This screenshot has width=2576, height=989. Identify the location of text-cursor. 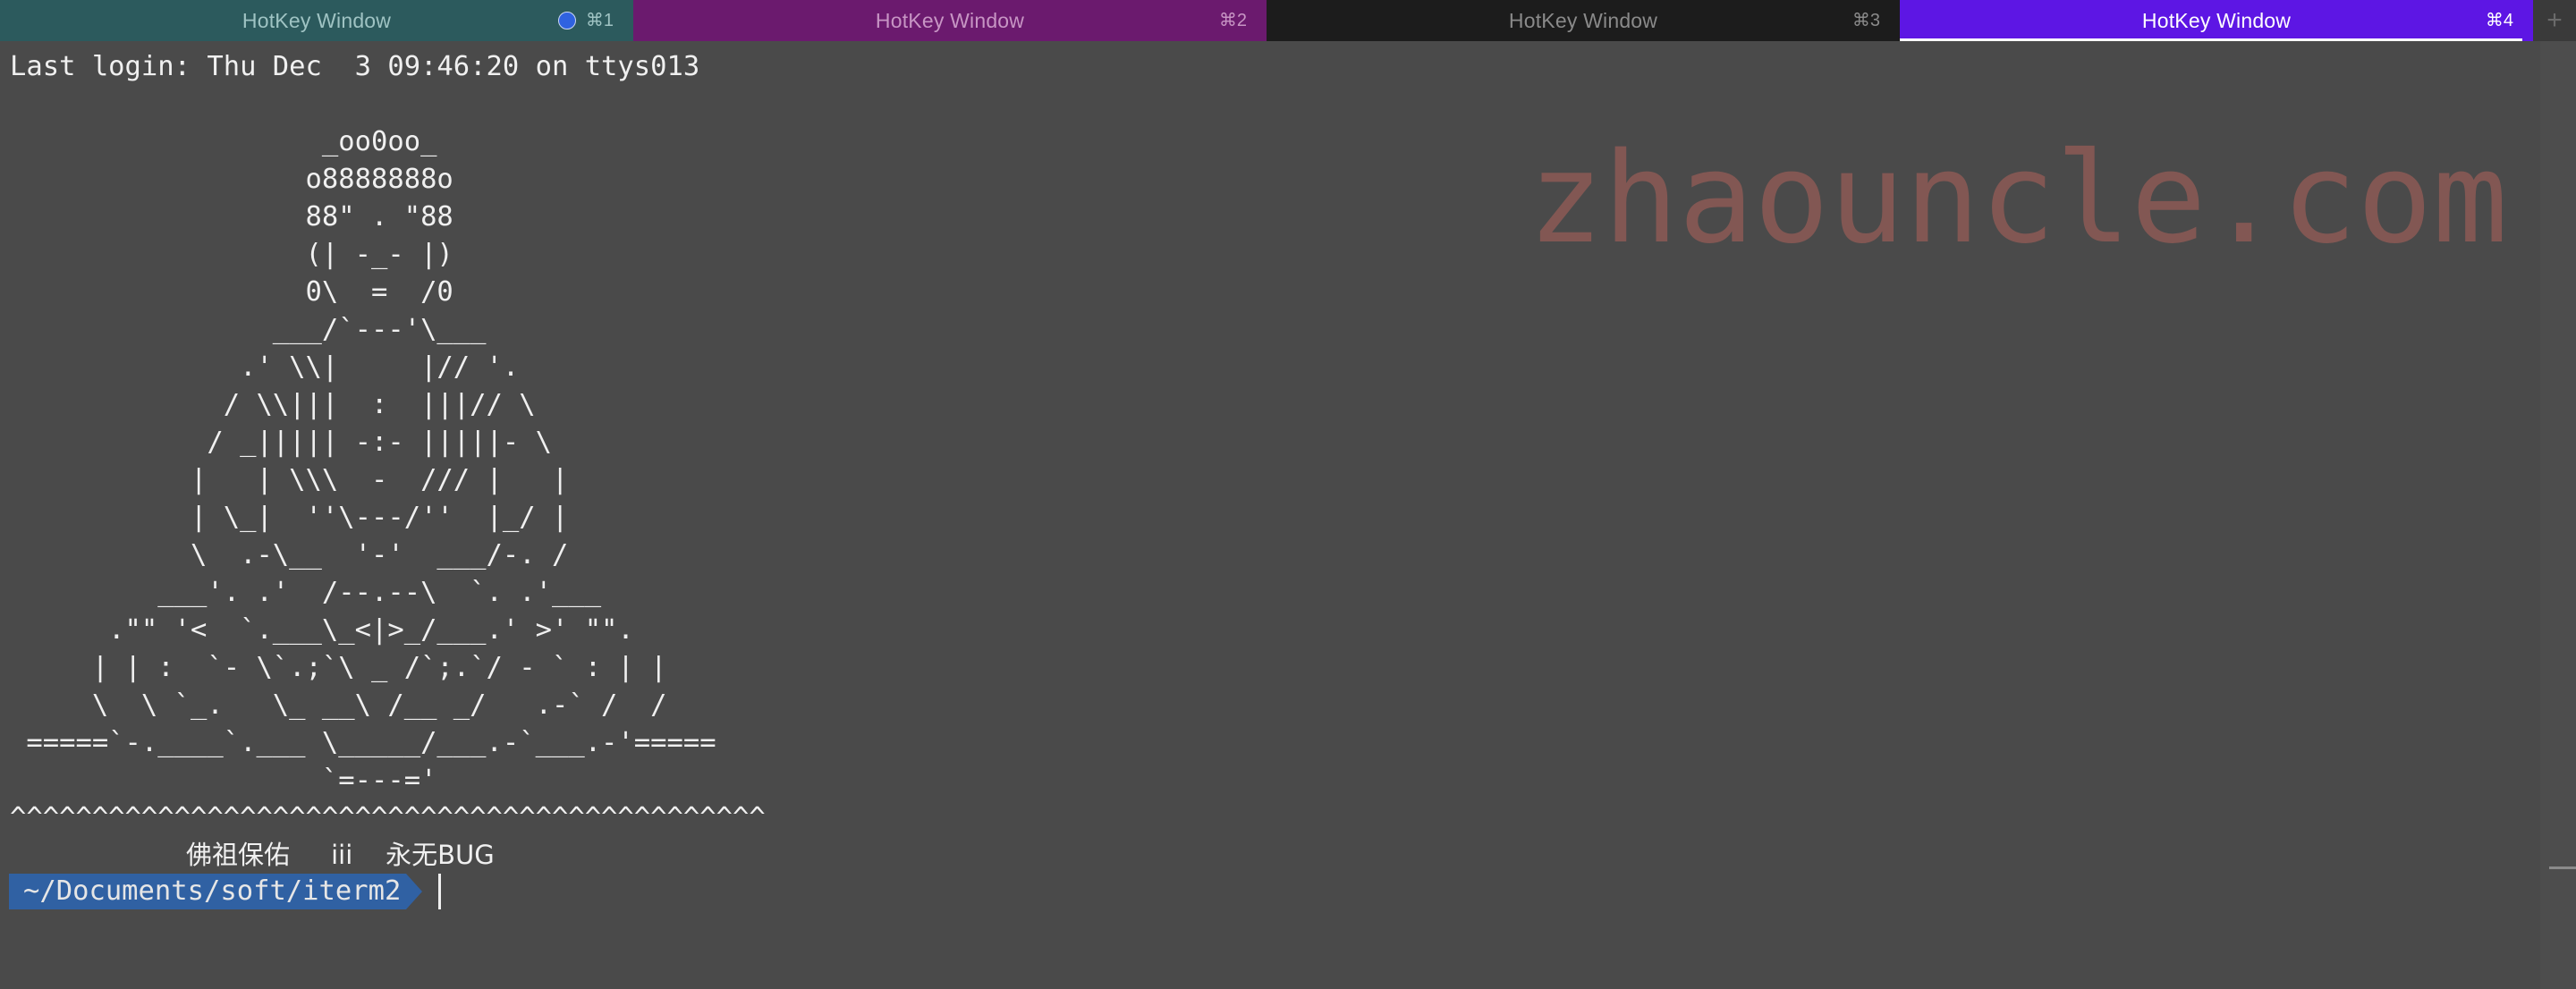
(440, 891).